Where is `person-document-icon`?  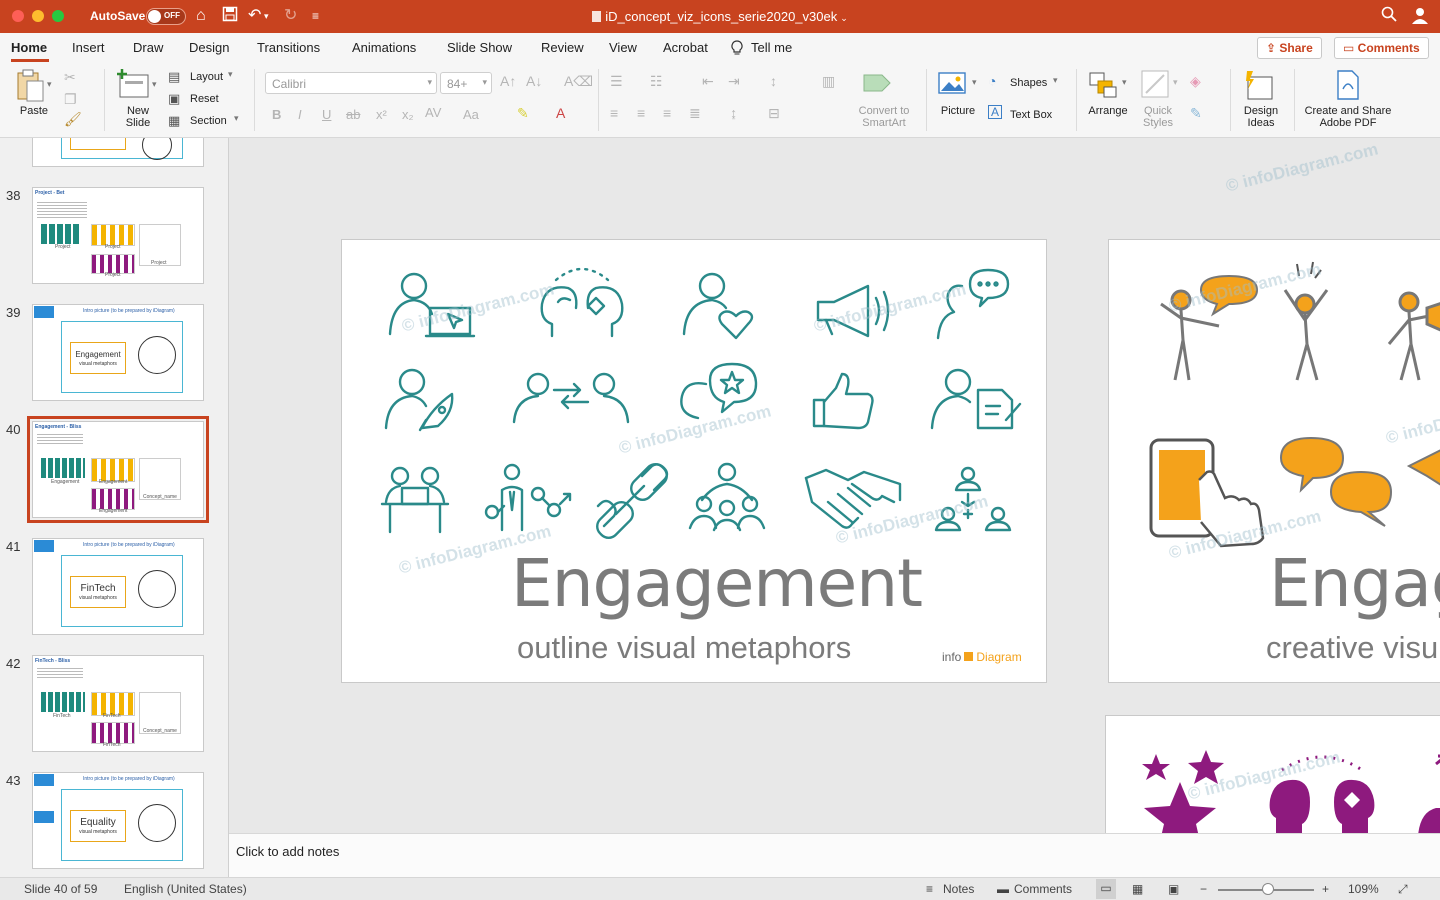 person-document-icon is located at coordinates (976, 399).